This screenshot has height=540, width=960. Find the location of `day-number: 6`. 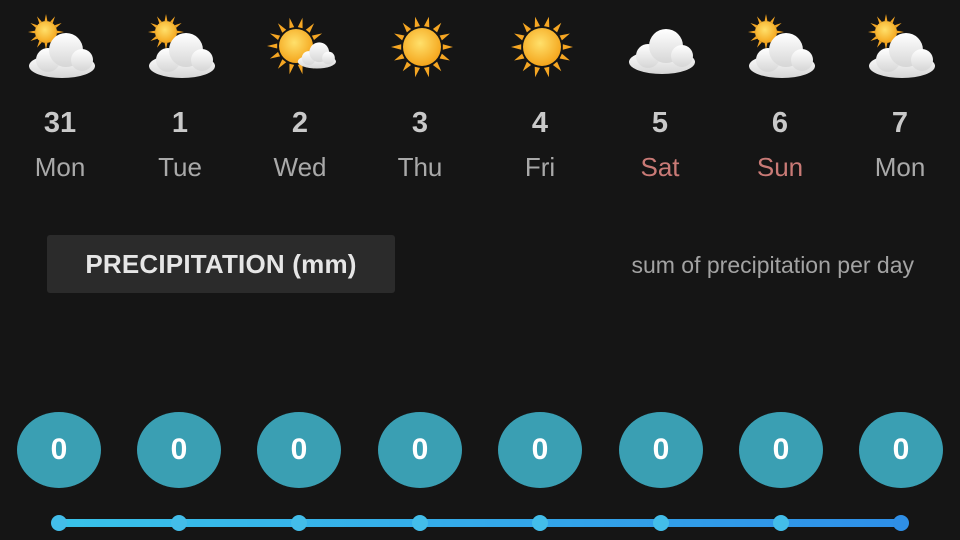

day-number: 6 is located at coordinates (780, 123).